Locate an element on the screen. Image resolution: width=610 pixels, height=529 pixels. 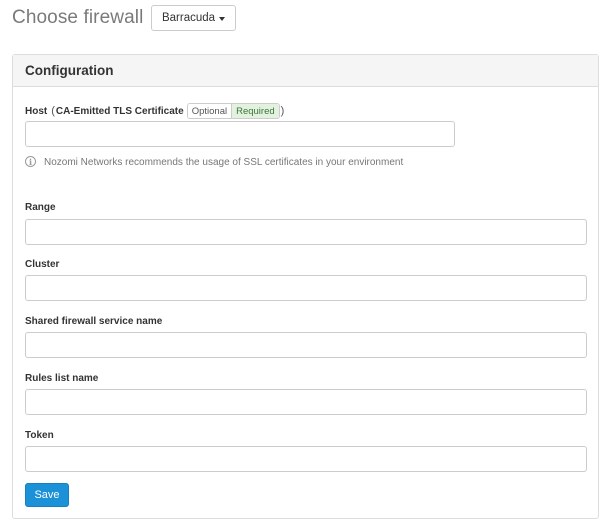
host-label: Host is located at coordinates (36, 111).